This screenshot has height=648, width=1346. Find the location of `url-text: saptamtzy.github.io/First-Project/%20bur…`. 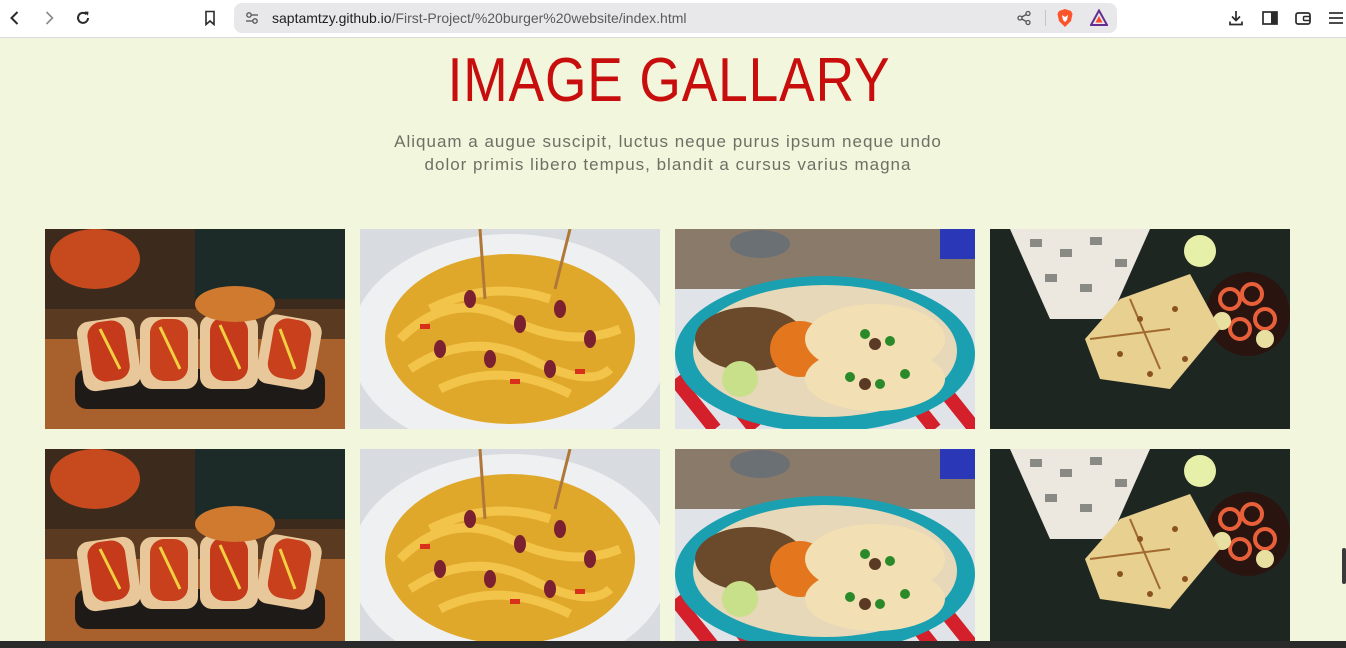

url-text: saptamtzy.github.io/First-Project/%20bur… is located at coordinates (479, 18).